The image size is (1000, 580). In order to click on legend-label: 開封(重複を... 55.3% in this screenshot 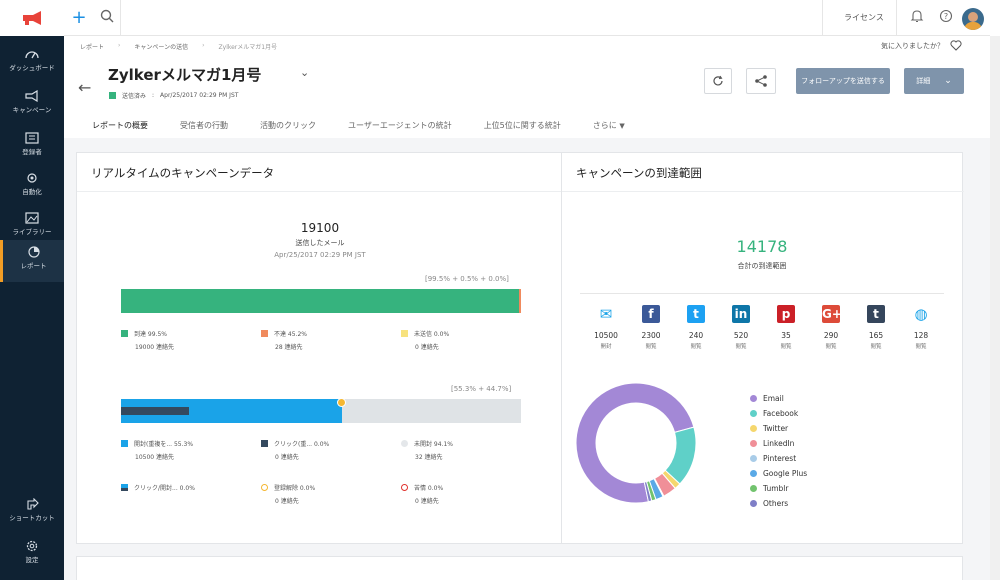, I will do `click(164, 444)`.